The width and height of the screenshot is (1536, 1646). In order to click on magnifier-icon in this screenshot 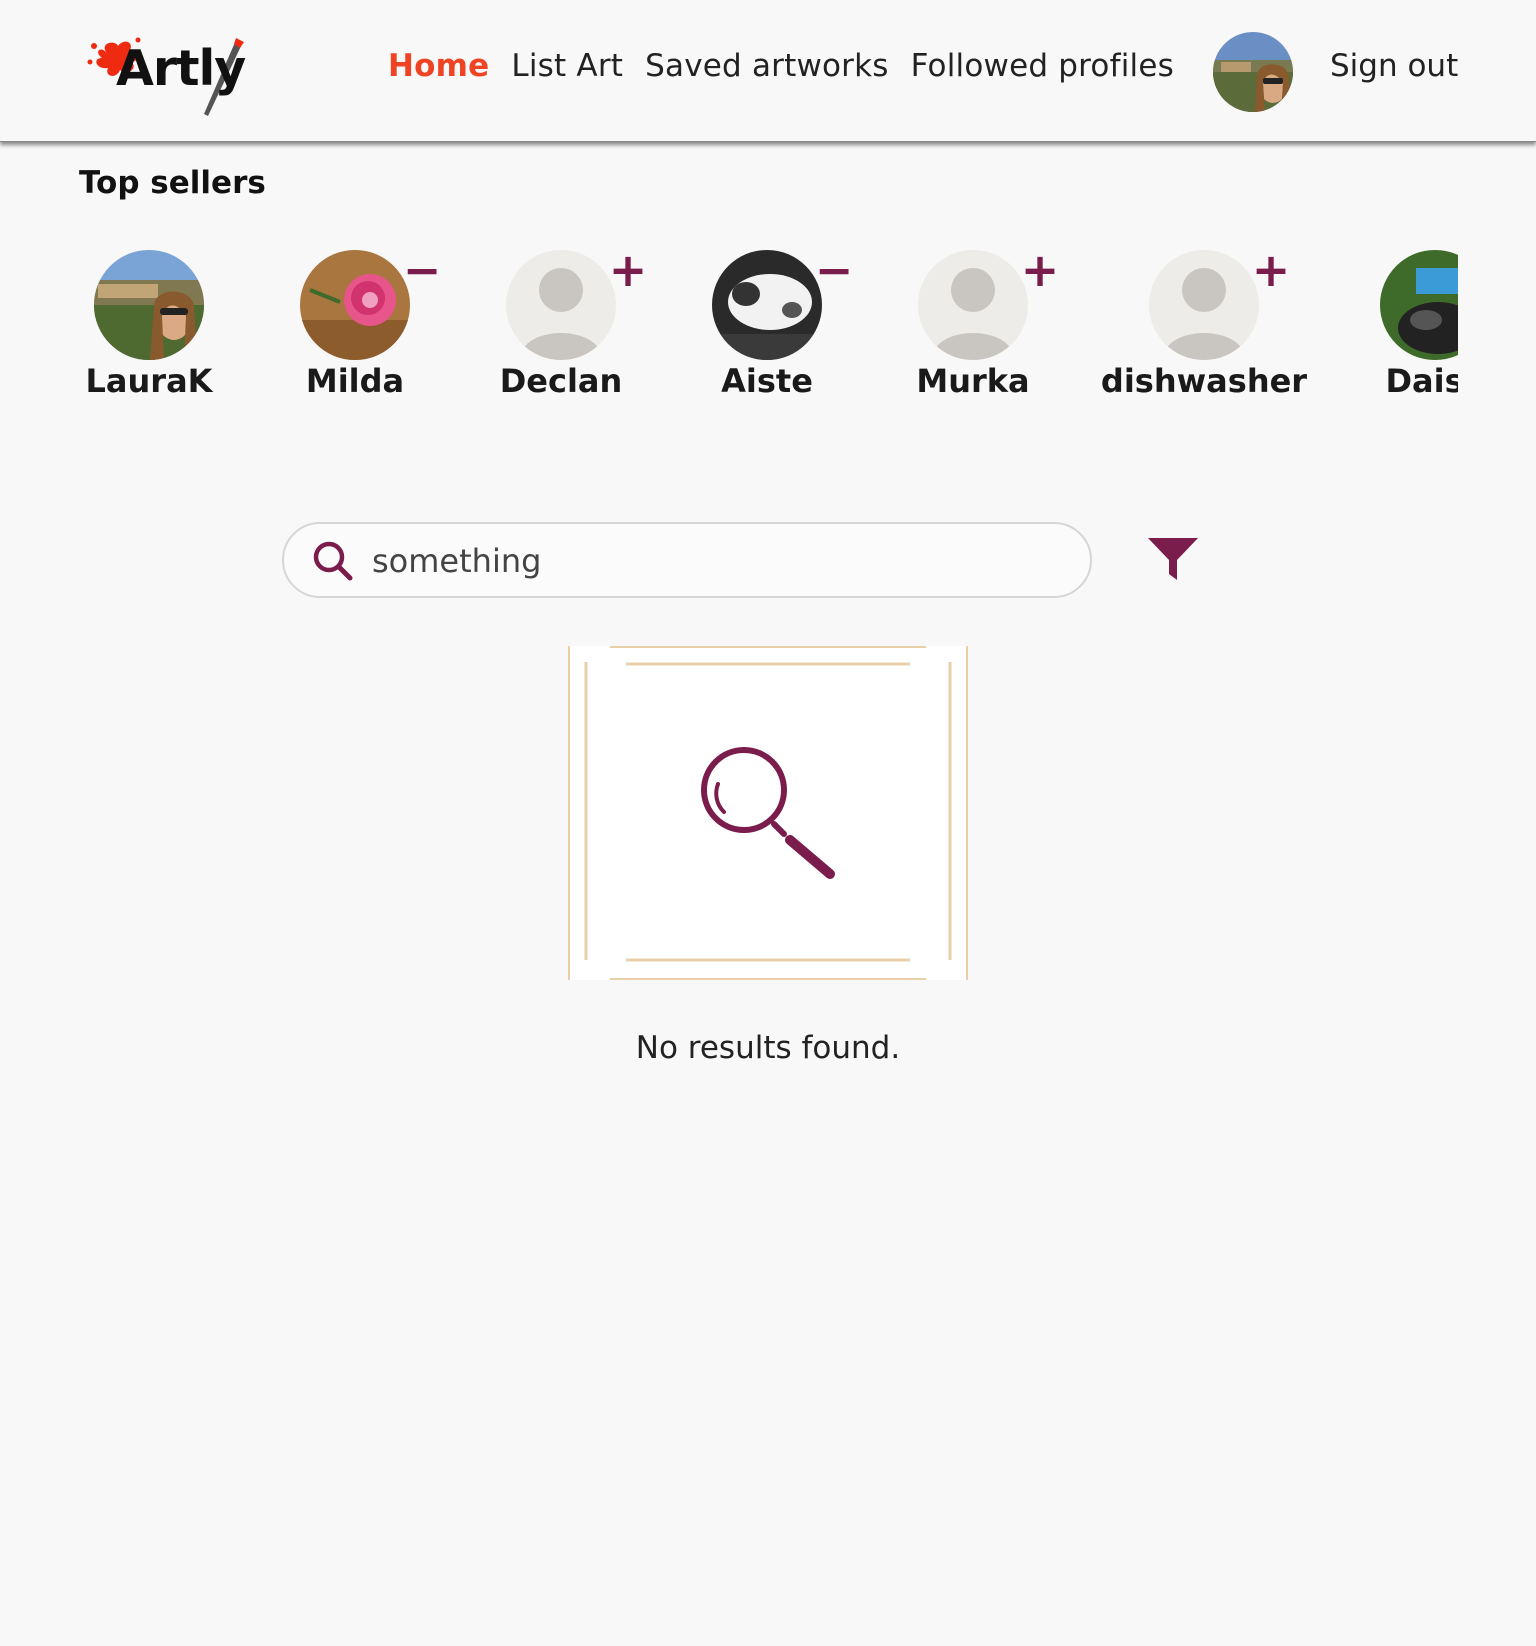, I will do `click(768, 813)`.